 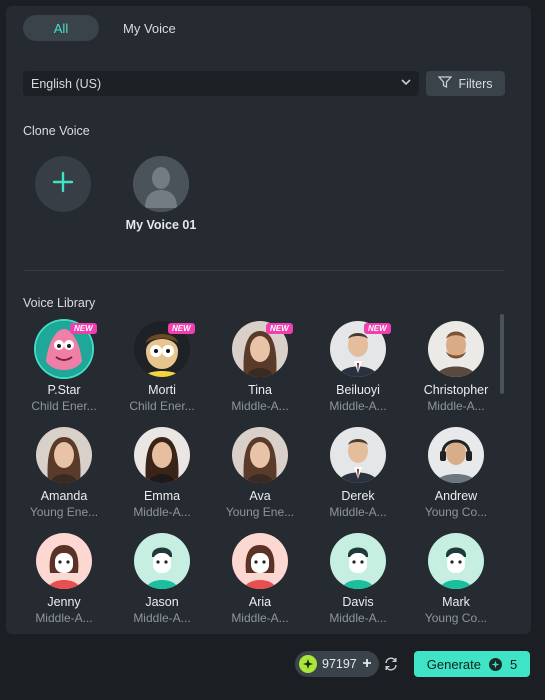 I want to click on voice-name: Beiluoyi, so click(x=358, y=390).